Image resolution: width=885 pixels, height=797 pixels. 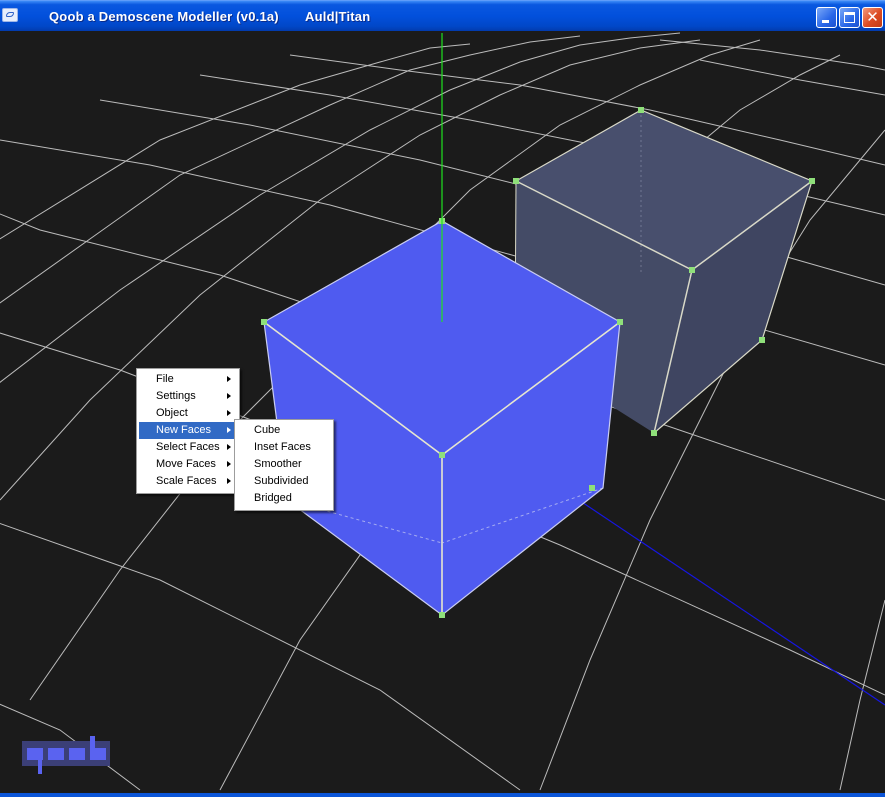 What do you see at coordinates (284, 447) in the screenshot?
I see `menu-item-inset-faces: Inset Faces` at bounding box center [284, 447].